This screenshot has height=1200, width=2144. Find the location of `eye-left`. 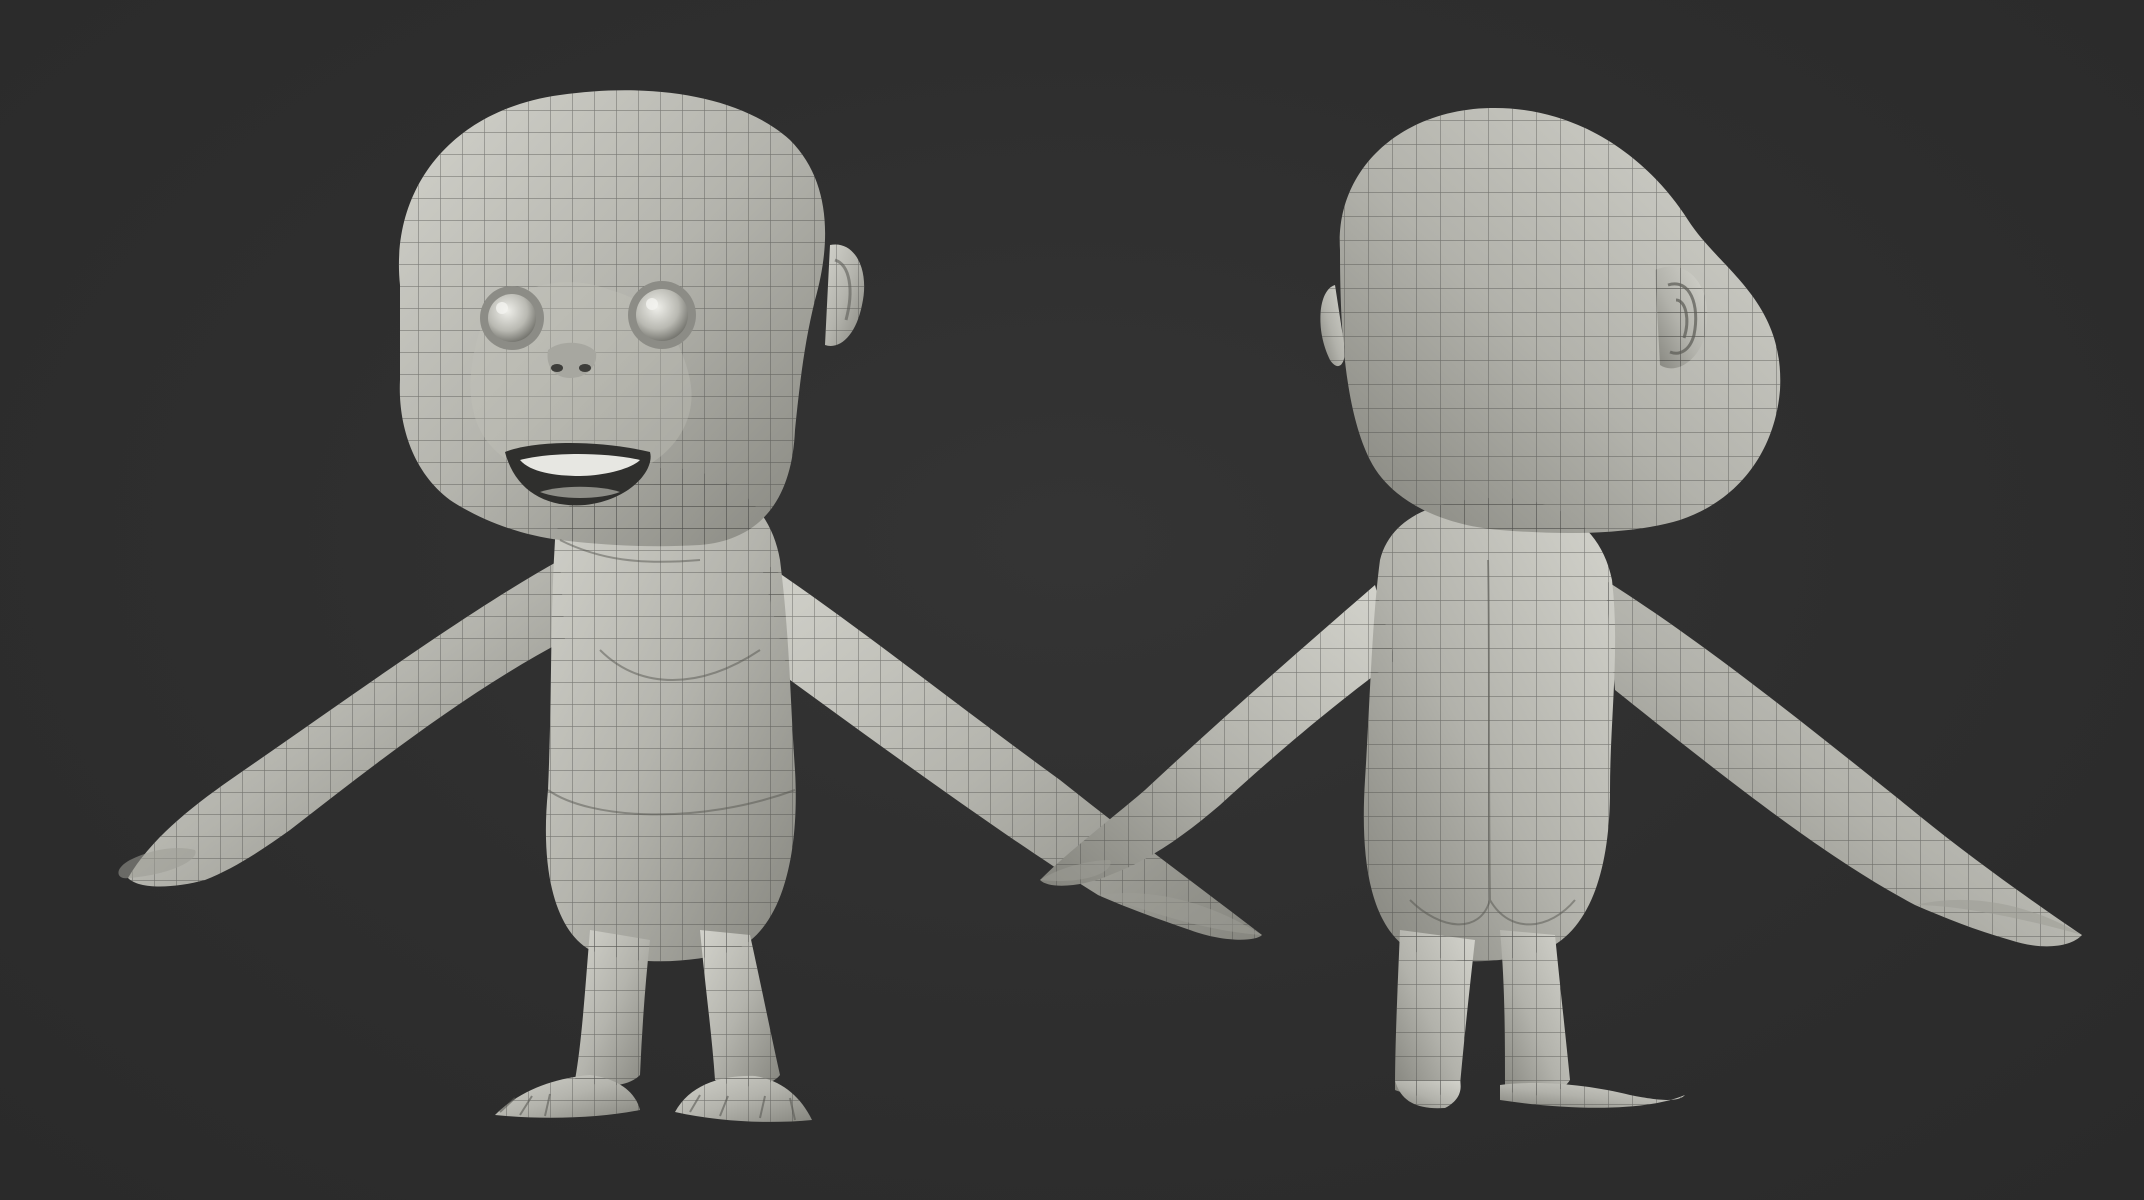

eye-left is located at coordinates (512, 318).